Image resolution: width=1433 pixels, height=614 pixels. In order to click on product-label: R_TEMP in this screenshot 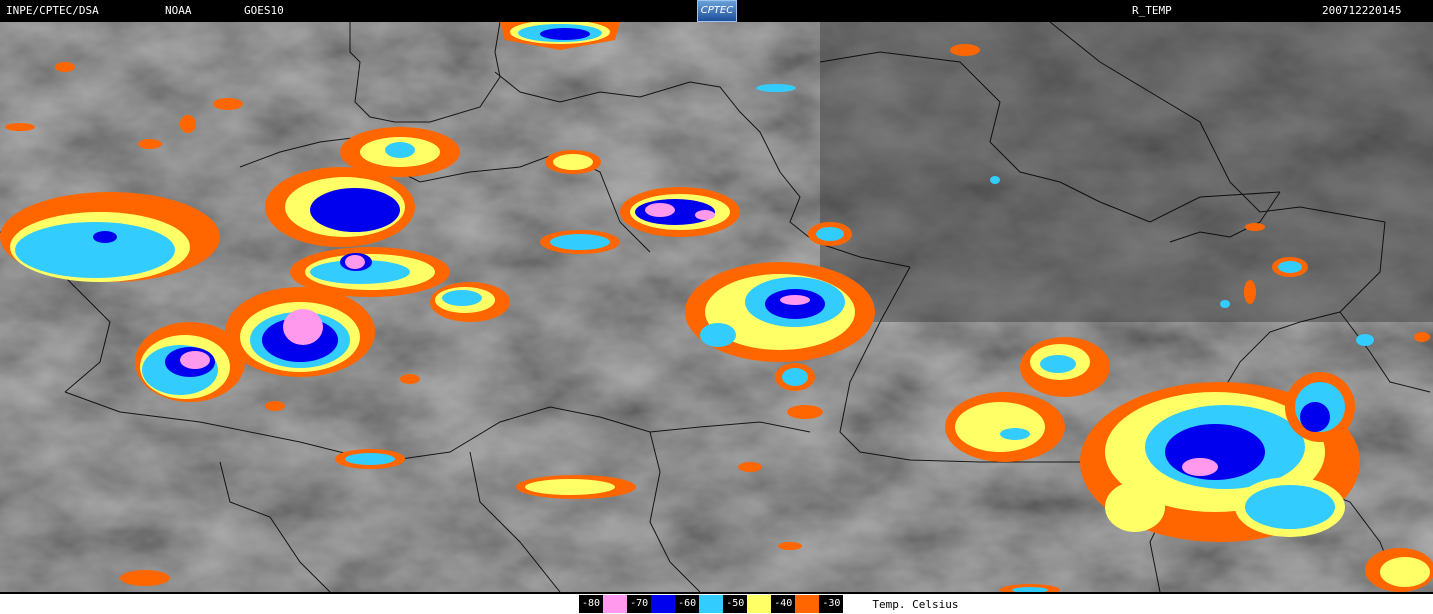, I will do `click(1152, 10)`.